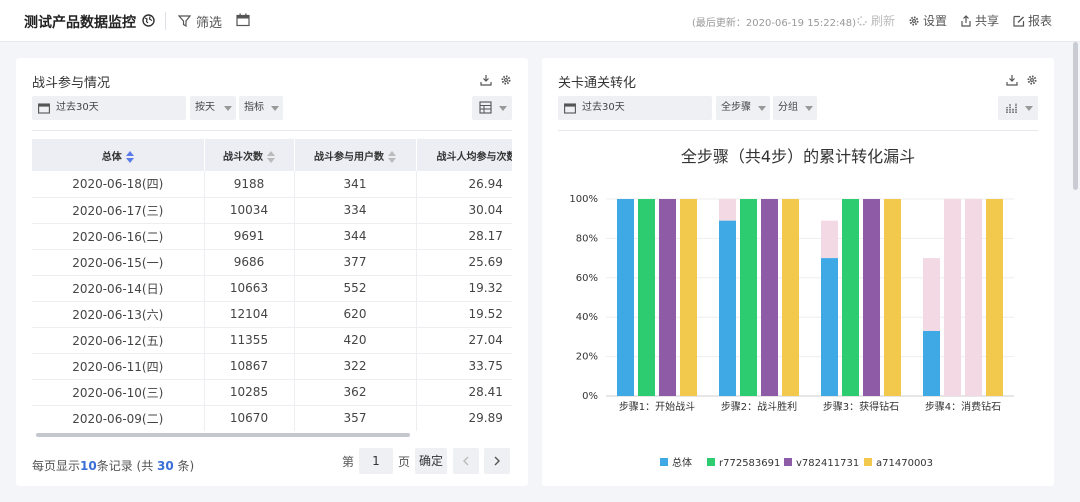  Describe the element at coordinates (503, 108) in the screenshot. I see `chevron-down-icon` at that location.